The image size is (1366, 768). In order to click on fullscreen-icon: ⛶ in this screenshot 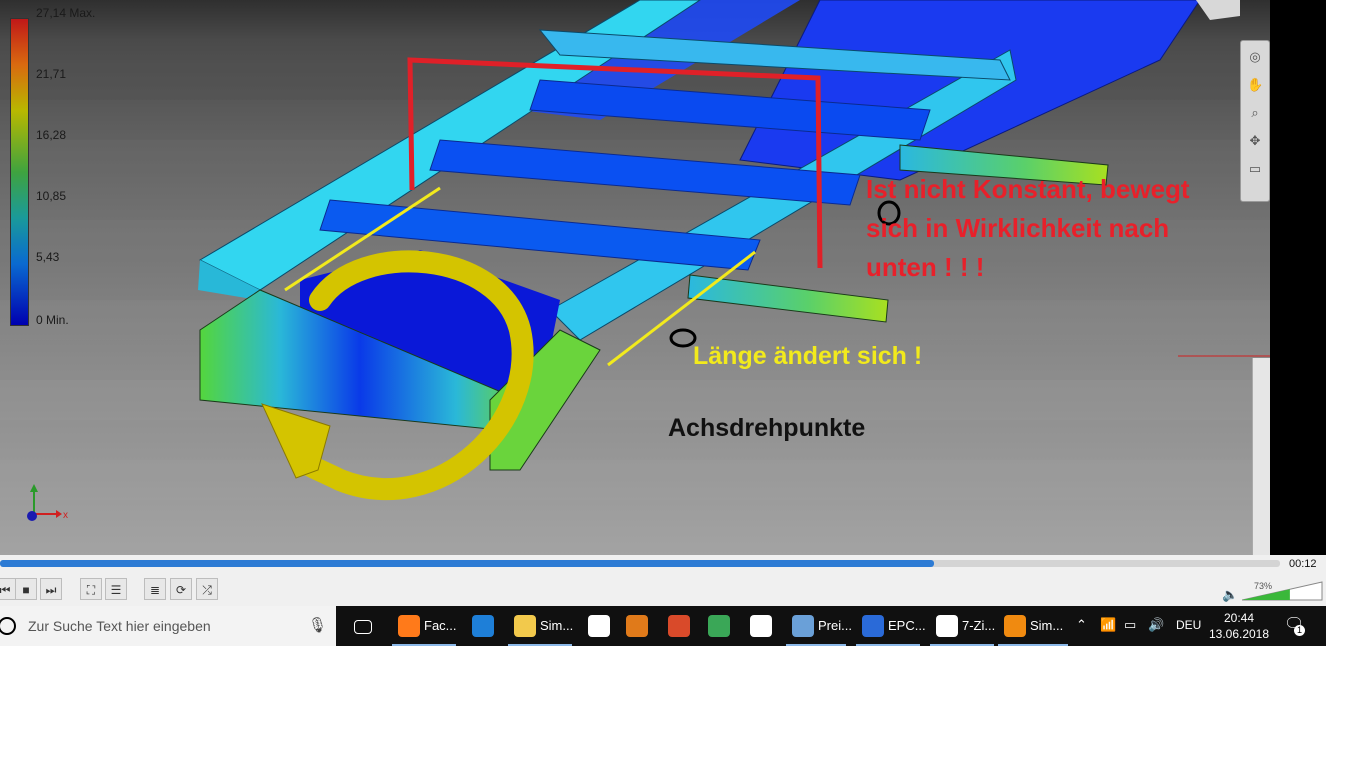, I will do `click(91, 589)`.